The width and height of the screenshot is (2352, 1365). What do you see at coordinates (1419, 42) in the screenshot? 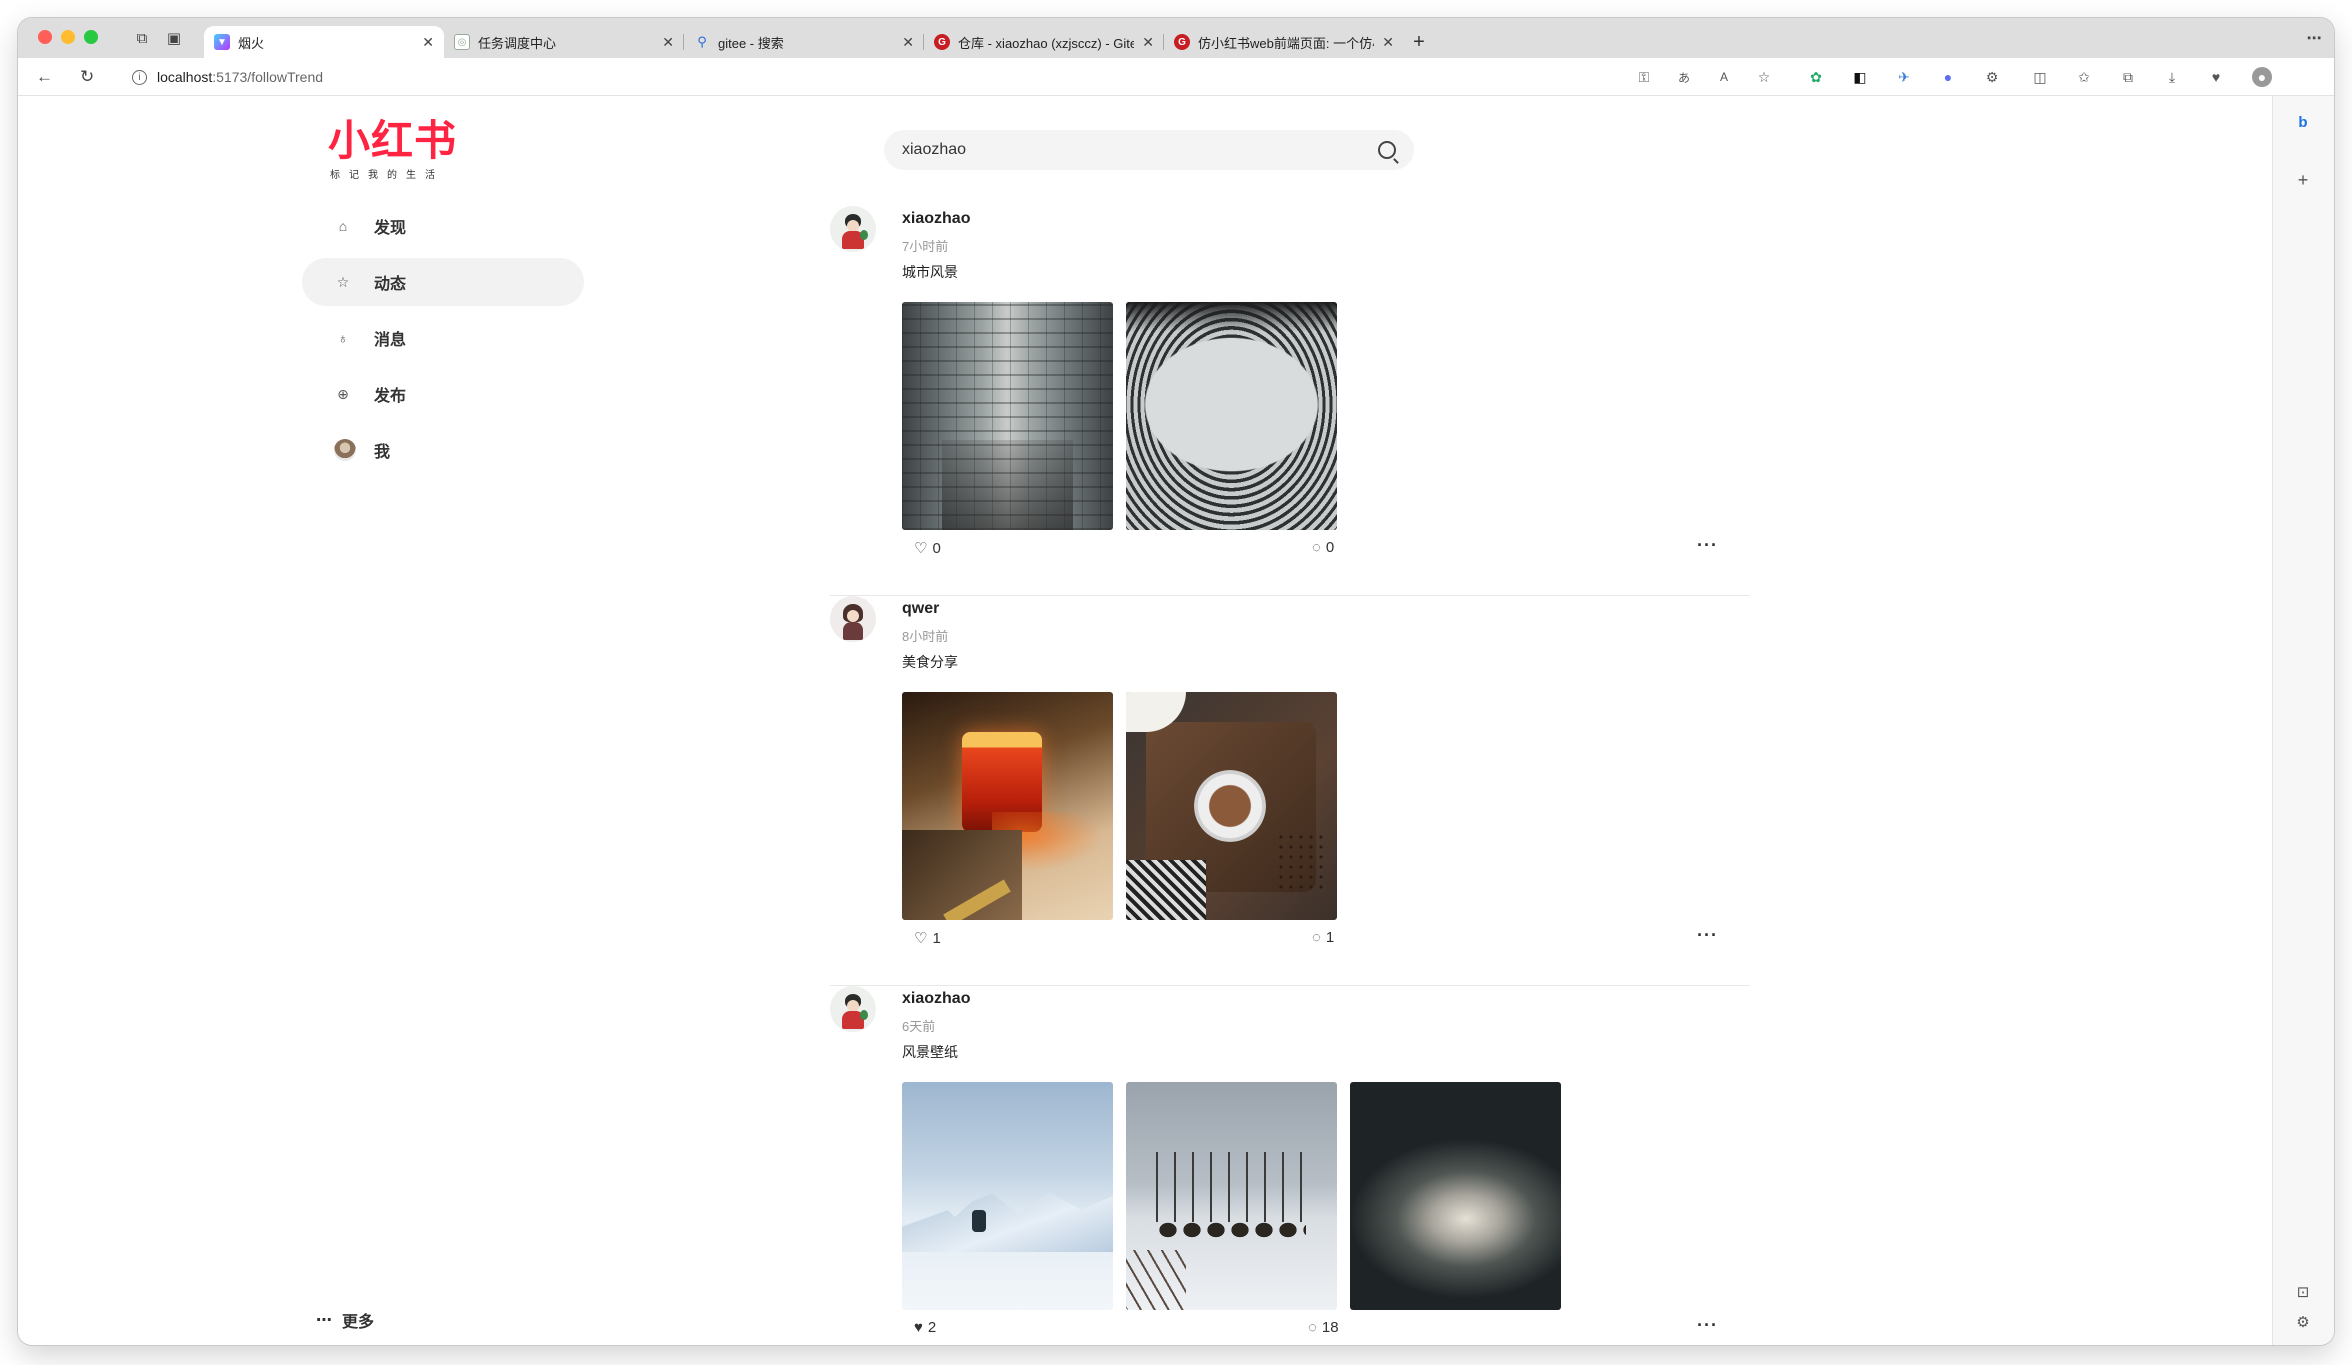
I see `new-tab-button: +` at bounding box center [1419, 42].